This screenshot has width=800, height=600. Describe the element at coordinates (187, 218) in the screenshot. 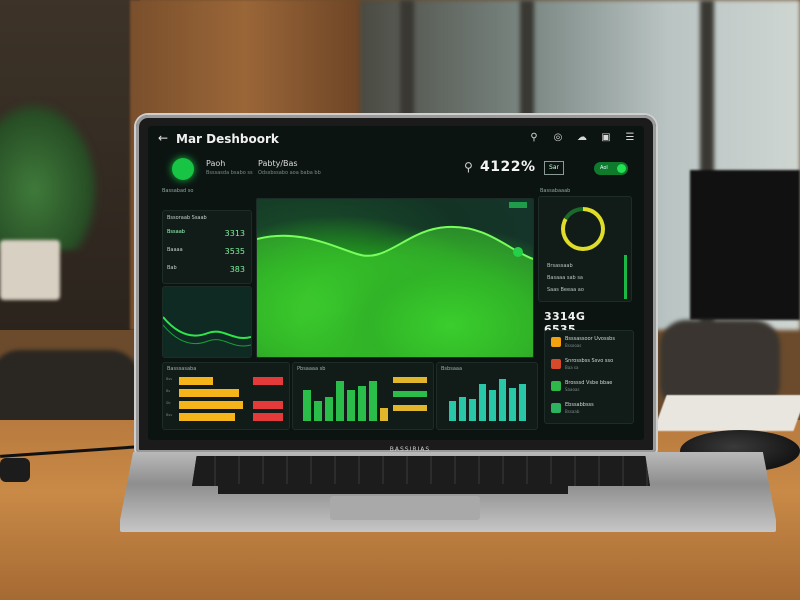

I see `stat-label: Bssoraab Ssaab` at that location.